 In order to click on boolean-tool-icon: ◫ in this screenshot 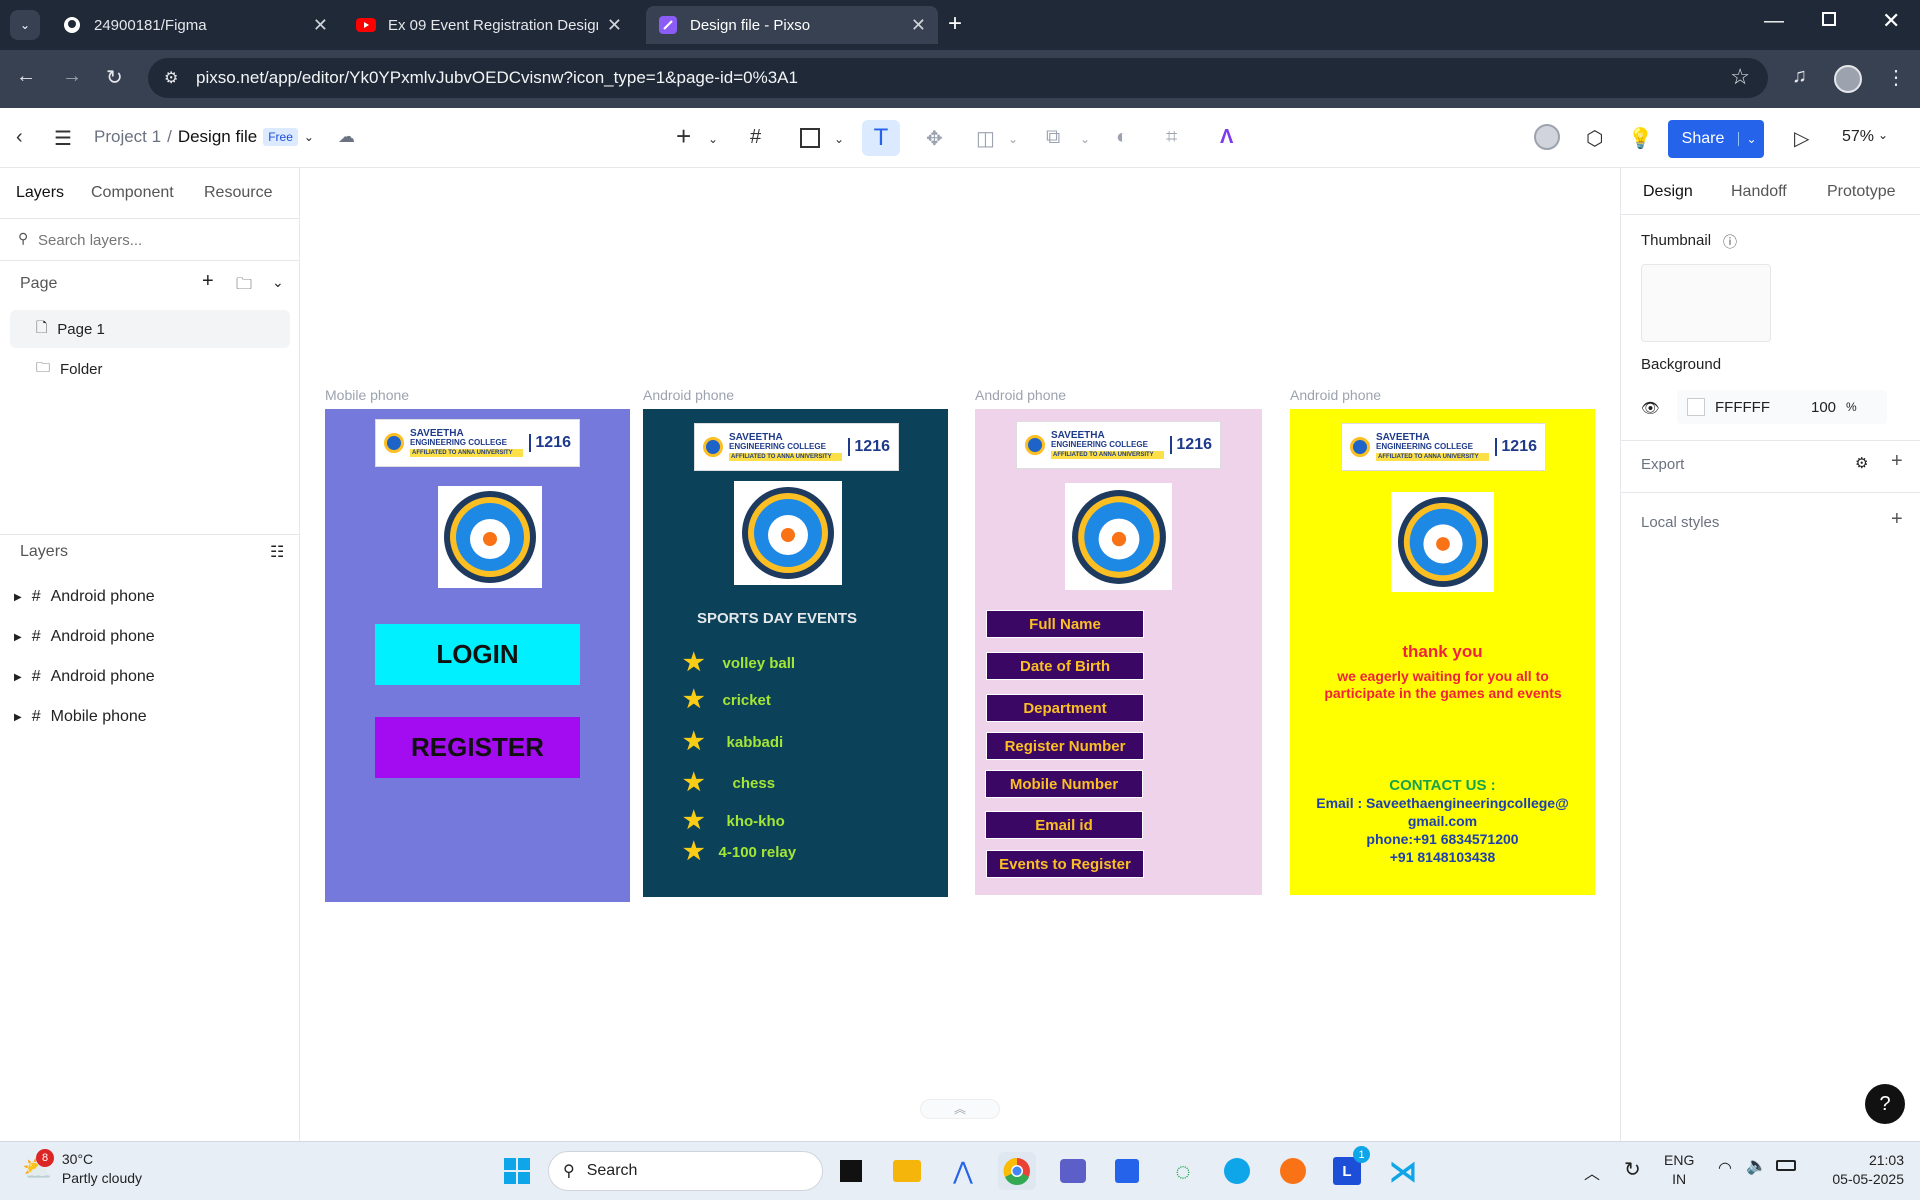, I will do `click(985, 138)`.